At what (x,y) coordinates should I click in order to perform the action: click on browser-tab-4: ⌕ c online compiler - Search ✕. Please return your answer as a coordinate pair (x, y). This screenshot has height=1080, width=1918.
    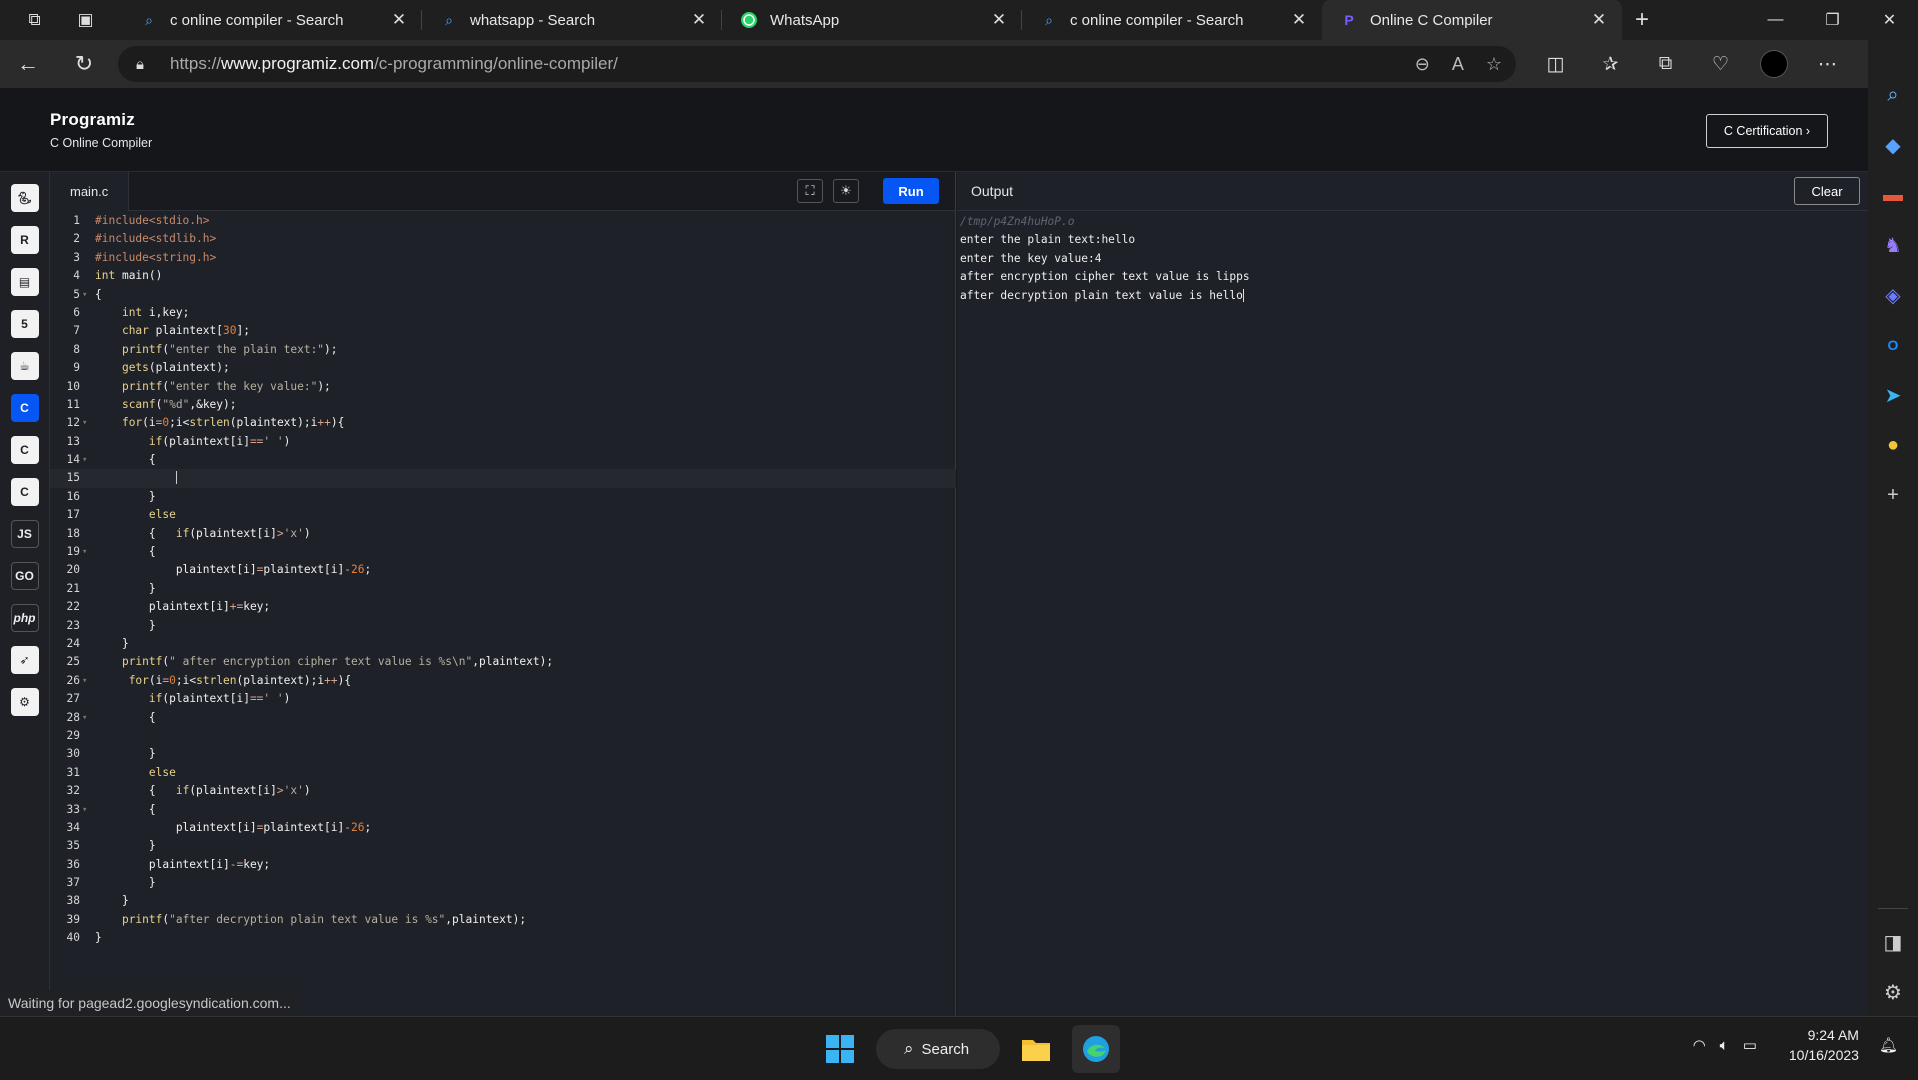
    Looking at the image, I should click on (1172, 20).